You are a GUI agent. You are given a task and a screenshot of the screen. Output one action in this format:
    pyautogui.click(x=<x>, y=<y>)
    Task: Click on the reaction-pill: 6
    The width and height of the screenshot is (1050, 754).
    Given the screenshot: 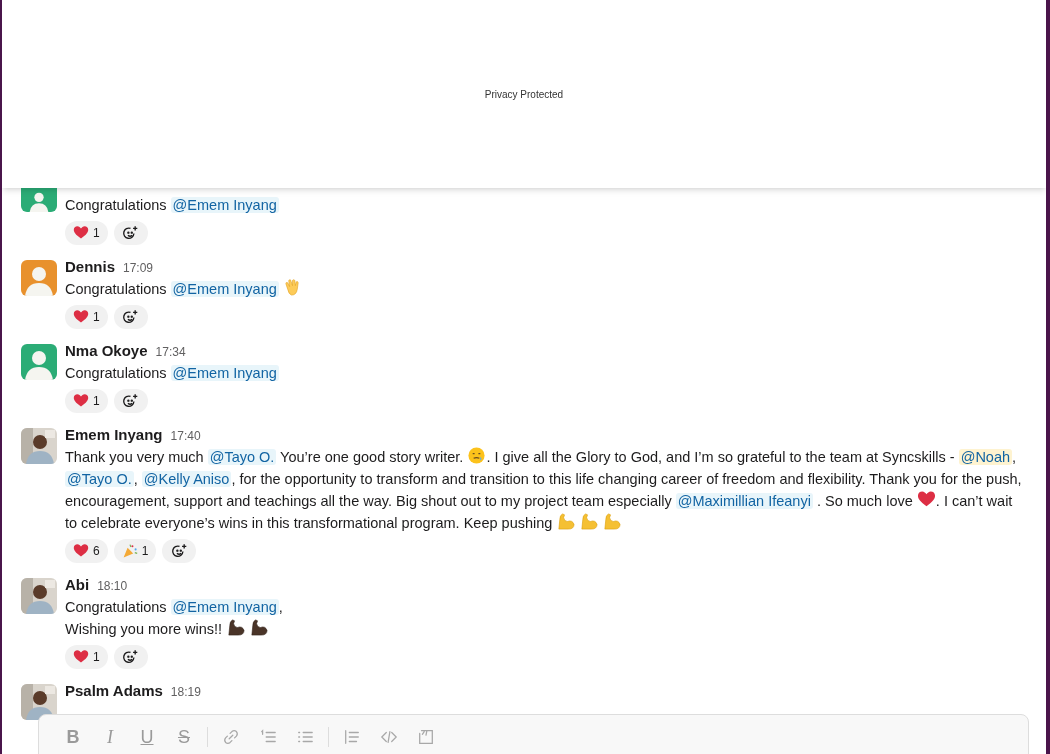 What is the action you would take?
    pyautogui.click(x=86, y=551)
    